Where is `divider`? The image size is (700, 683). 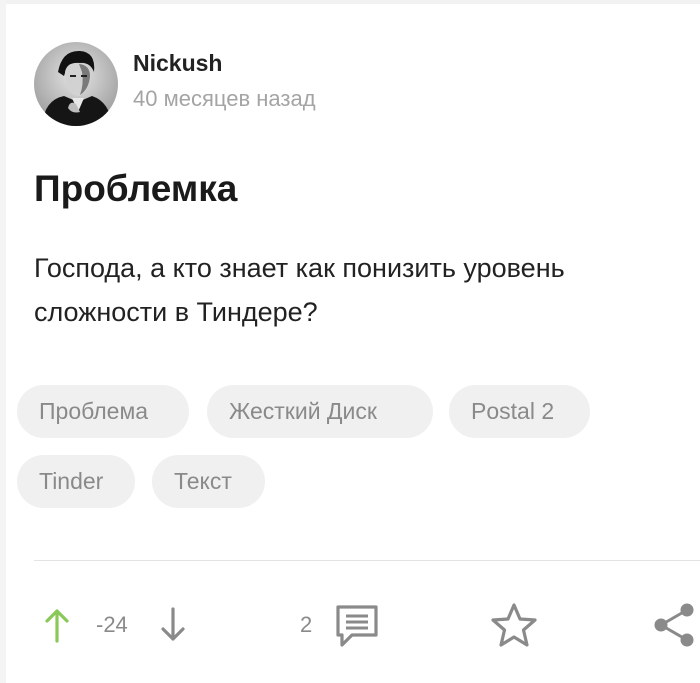 divider is located at coordinates (367, 560).